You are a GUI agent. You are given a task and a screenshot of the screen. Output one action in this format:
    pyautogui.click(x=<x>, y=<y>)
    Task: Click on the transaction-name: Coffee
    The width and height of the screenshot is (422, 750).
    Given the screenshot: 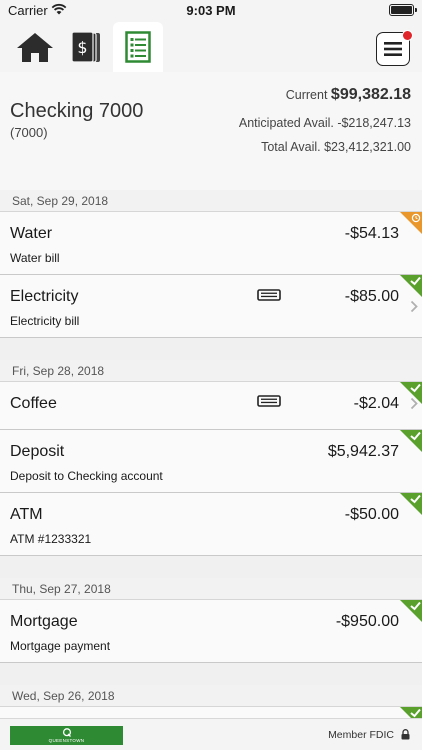 What is the action you would take?
    pyautogui.click(x=33, y=403)
    